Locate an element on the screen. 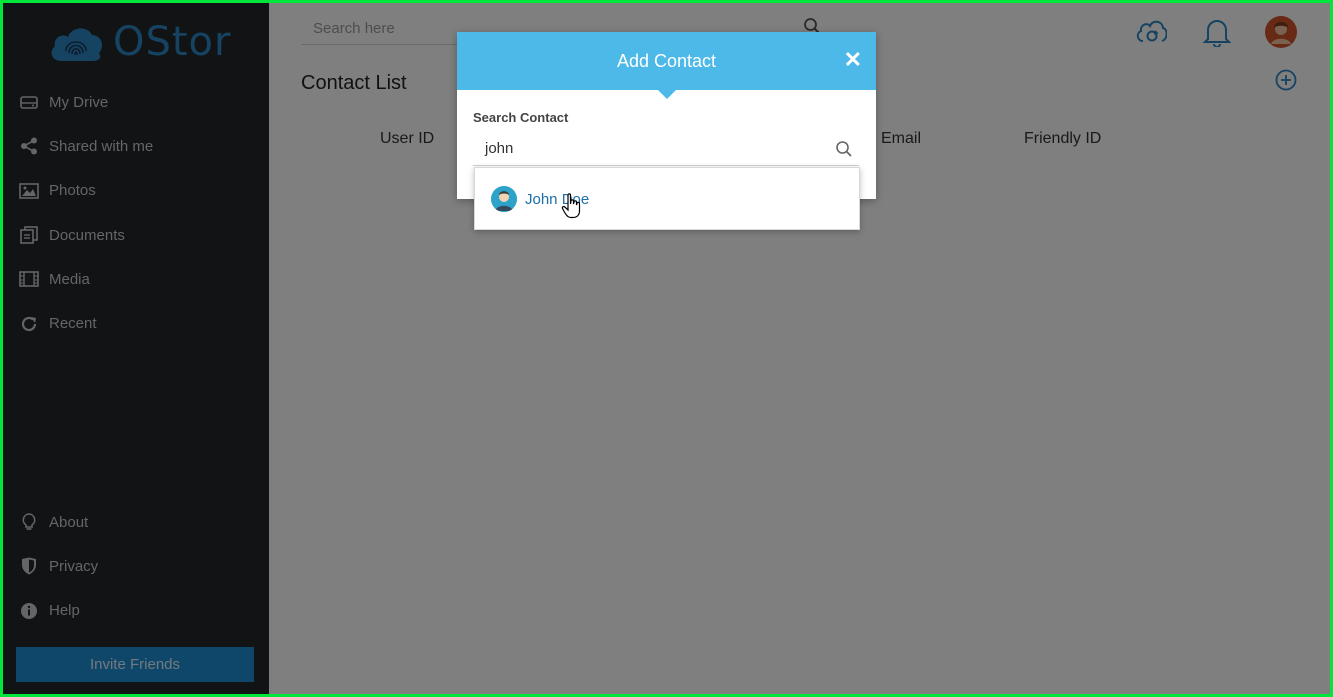 The width and height of the screenshot is (1333, 697). search-contact-value: john is located at coordinates (499, 148).